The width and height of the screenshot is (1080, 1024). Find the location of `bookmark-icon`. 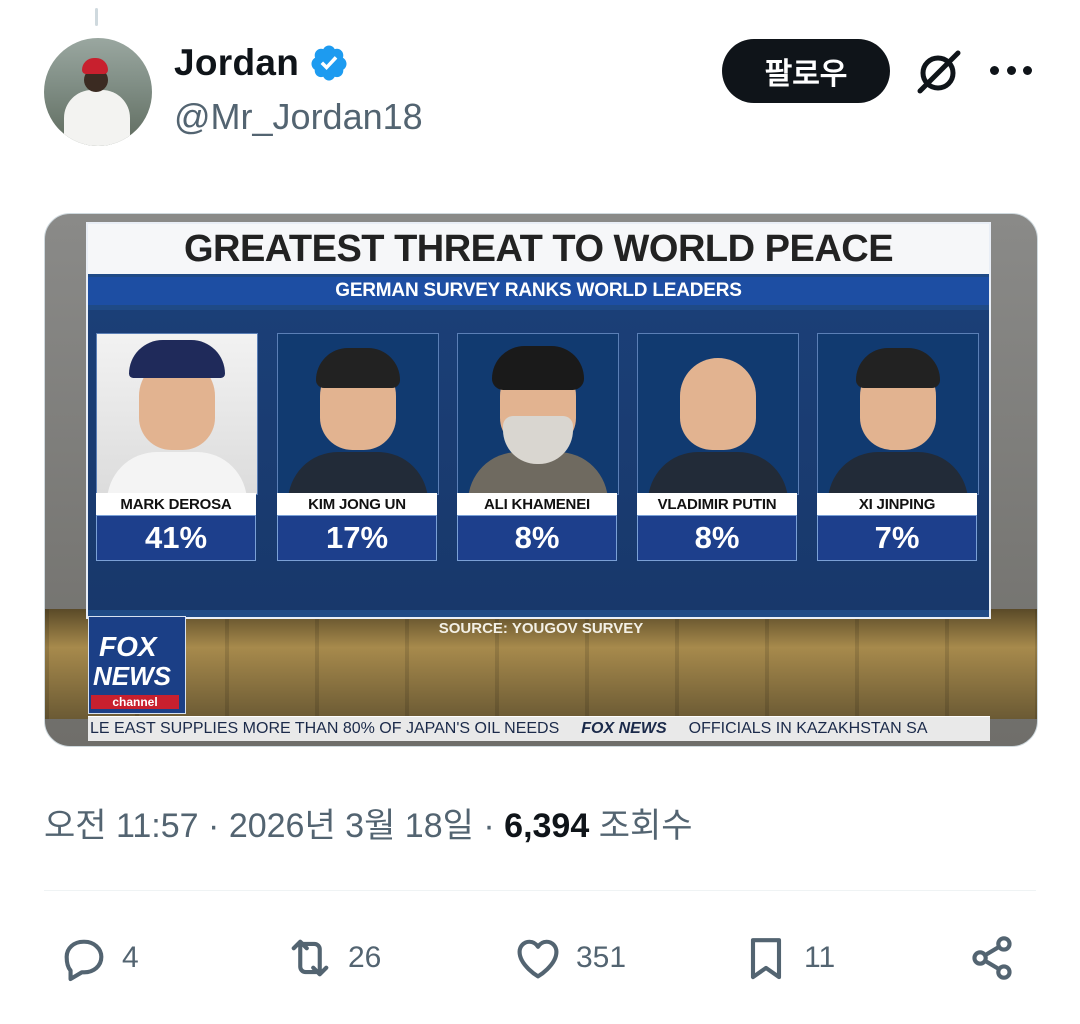

bookmark-icon is located at coordinates (766, 959).